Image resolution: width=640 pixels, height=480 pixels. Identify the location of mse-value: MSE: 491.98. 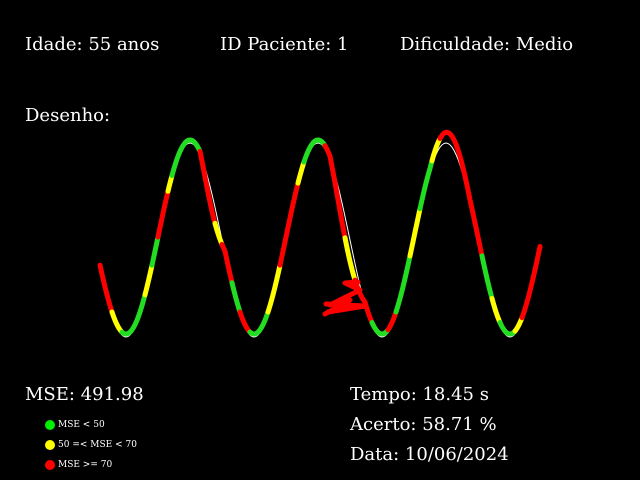
(84, 394).